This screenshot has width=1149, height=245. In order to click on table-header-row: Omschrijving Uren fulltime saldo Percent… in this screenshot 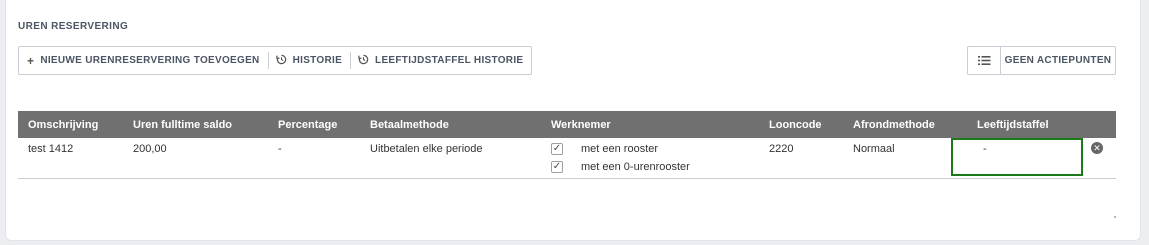, I will do `click(567, 124)`.